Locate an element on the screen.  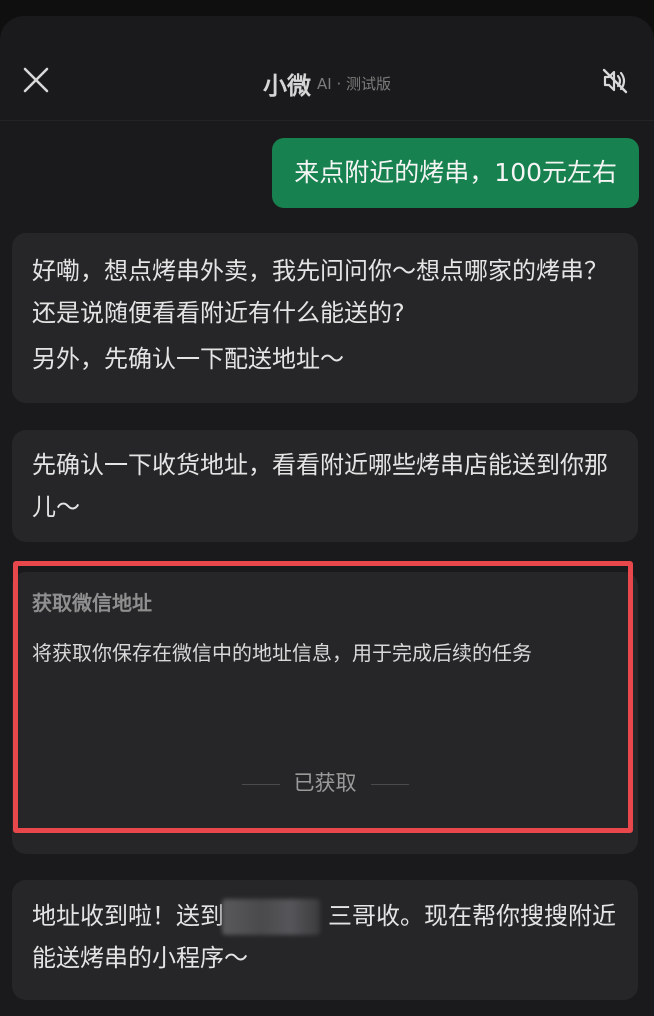
chat-header: 小微 AI · 测试版 is located at coordinates (327, 68).